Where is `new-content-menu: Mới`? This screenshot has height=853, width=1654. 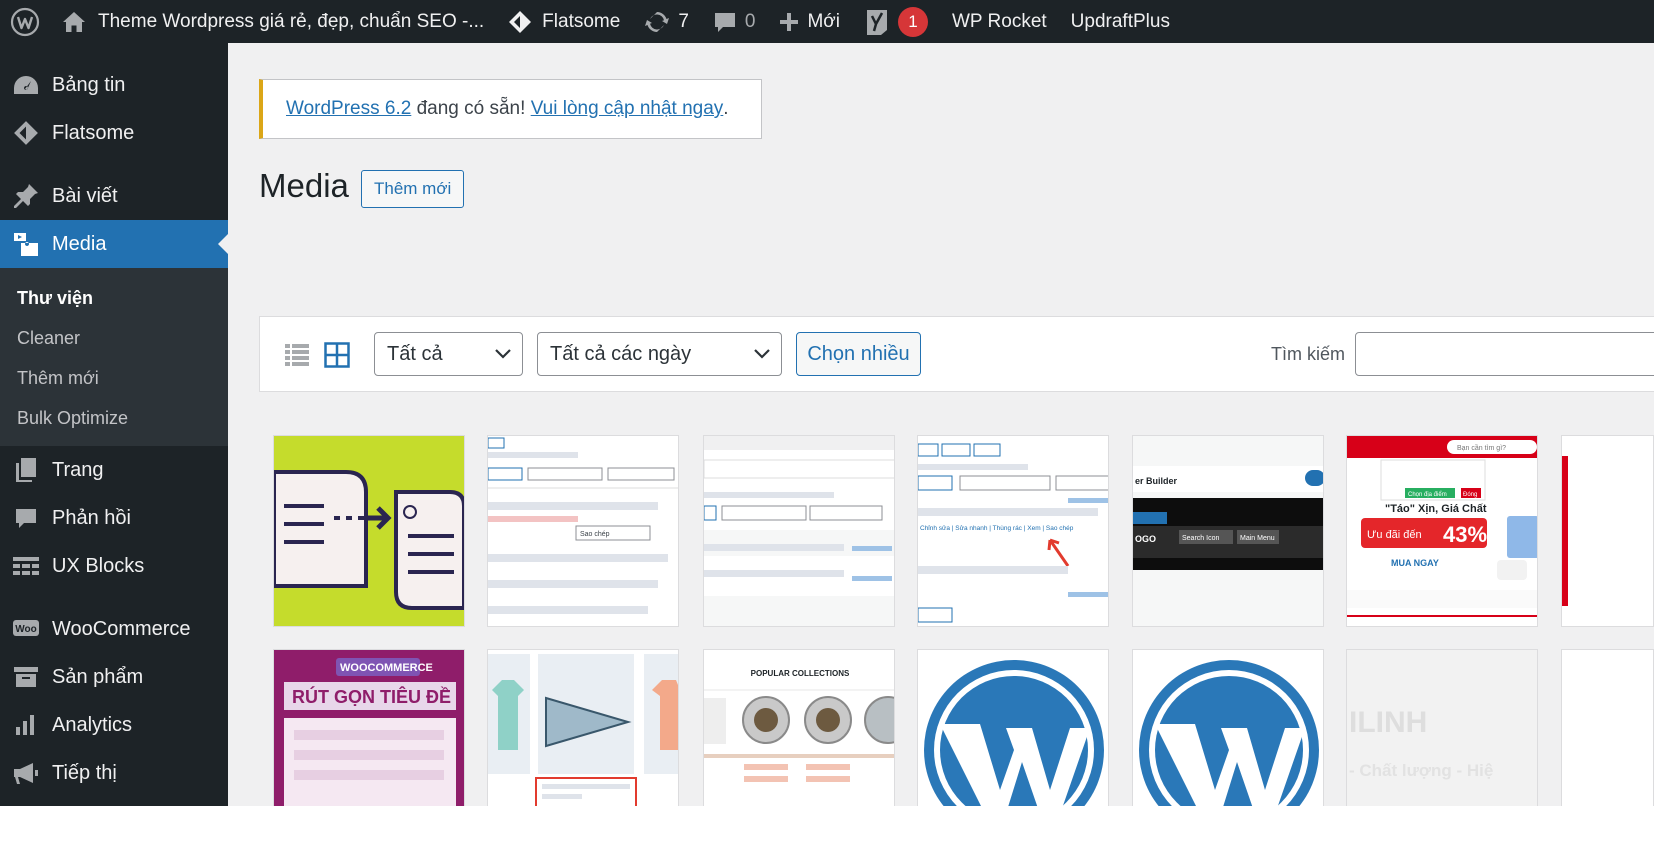
new-content-menu: Mới is located at coordinates (809, 21).